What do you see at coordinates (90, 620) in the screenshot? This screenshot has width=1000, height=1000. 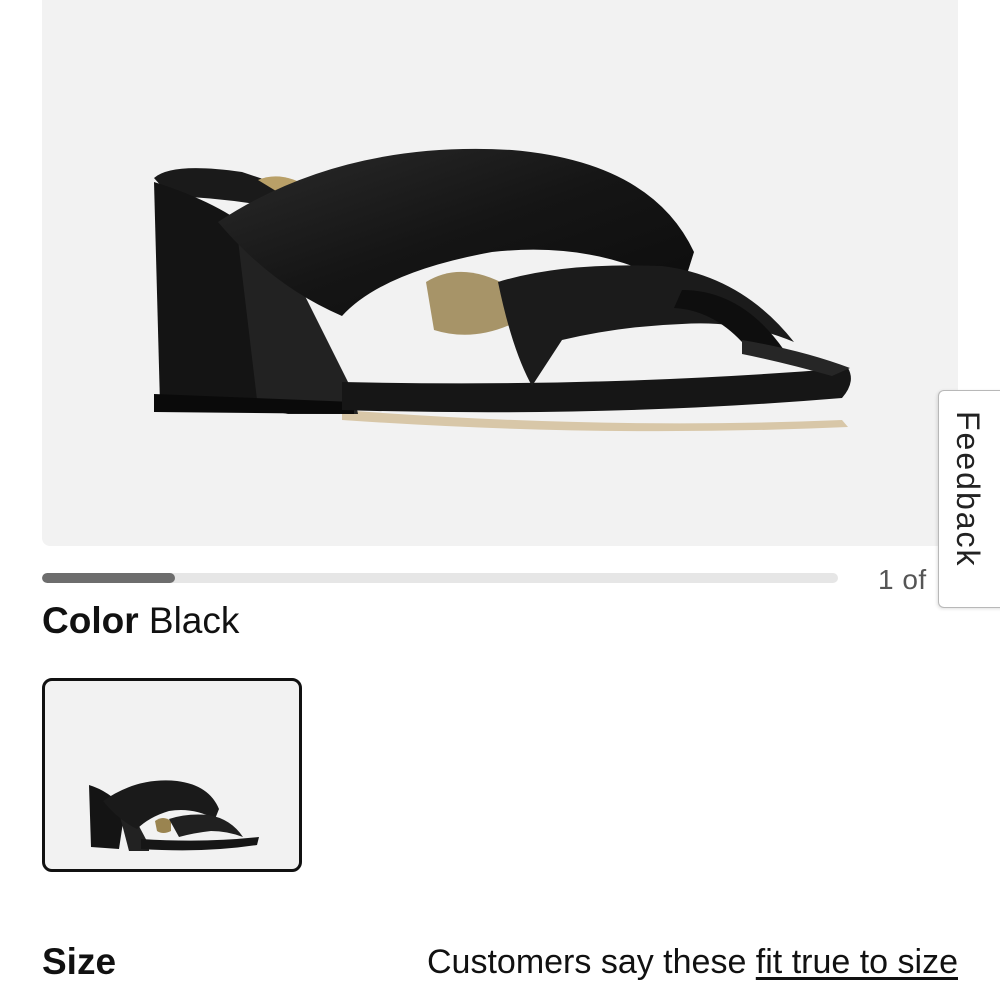 I see `color-label: Color` at bounding box center [90, 620].